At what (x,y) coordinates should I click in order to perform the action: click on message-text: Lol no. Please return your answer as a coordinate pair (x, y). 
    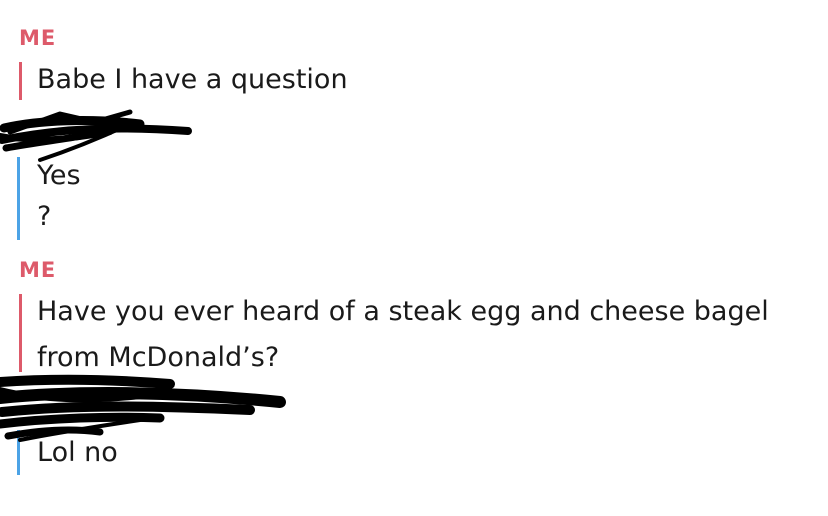
    Looking at the image, I should click on (77, 452).